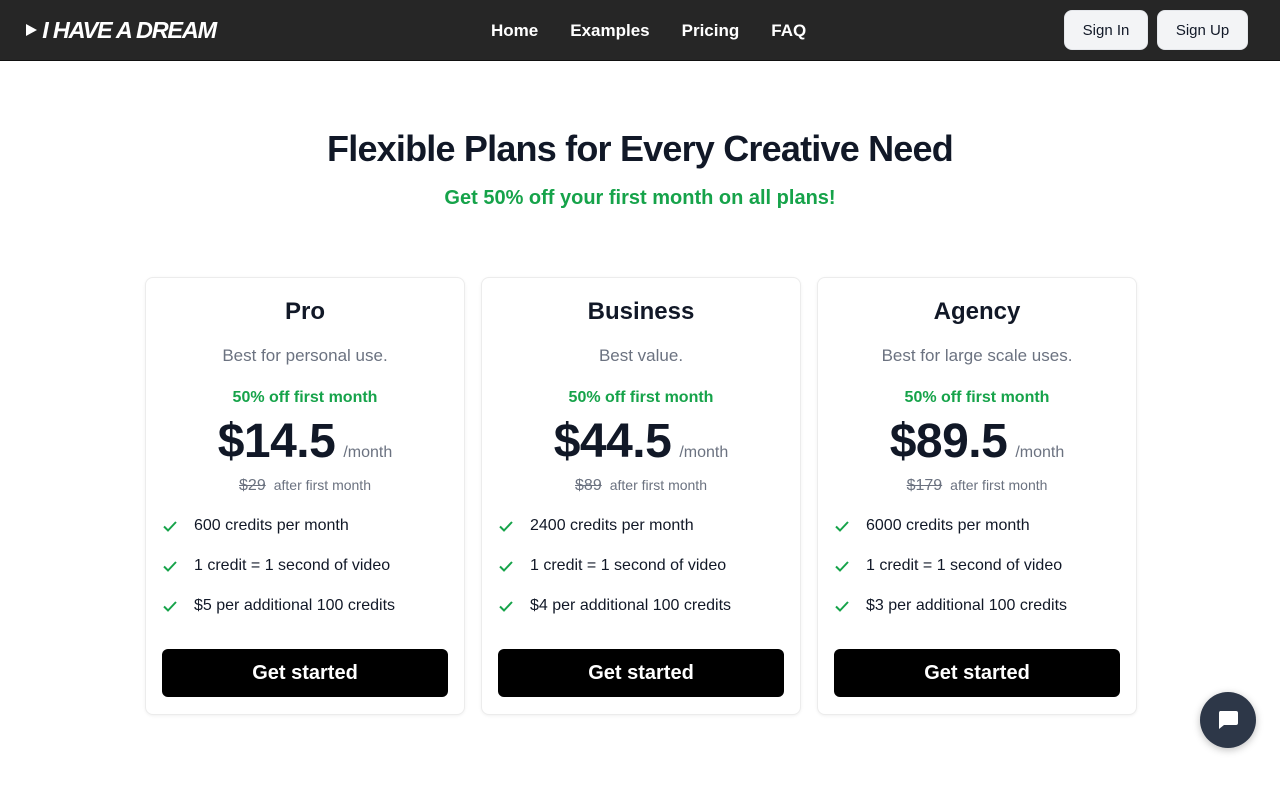  I want to click on plan-original-price-row: $179 after first month, so click(977, 486).